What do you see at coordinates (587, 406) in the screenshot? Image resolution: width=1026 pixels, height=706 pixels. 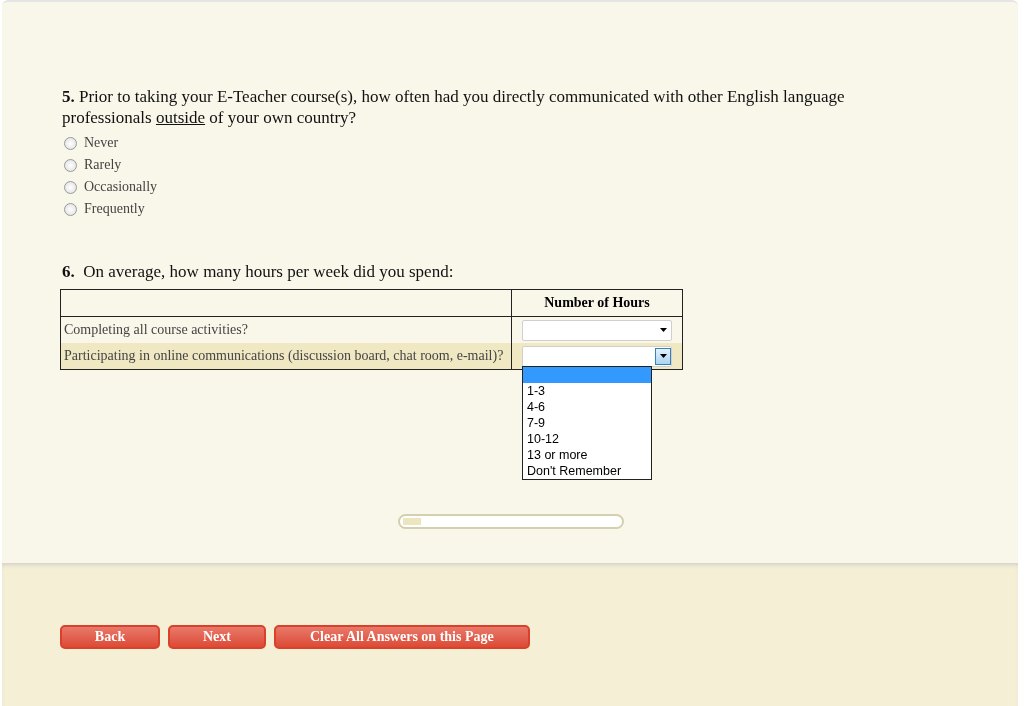 I see `dropdown-option: 4-6` at bounding box center [587, 406].